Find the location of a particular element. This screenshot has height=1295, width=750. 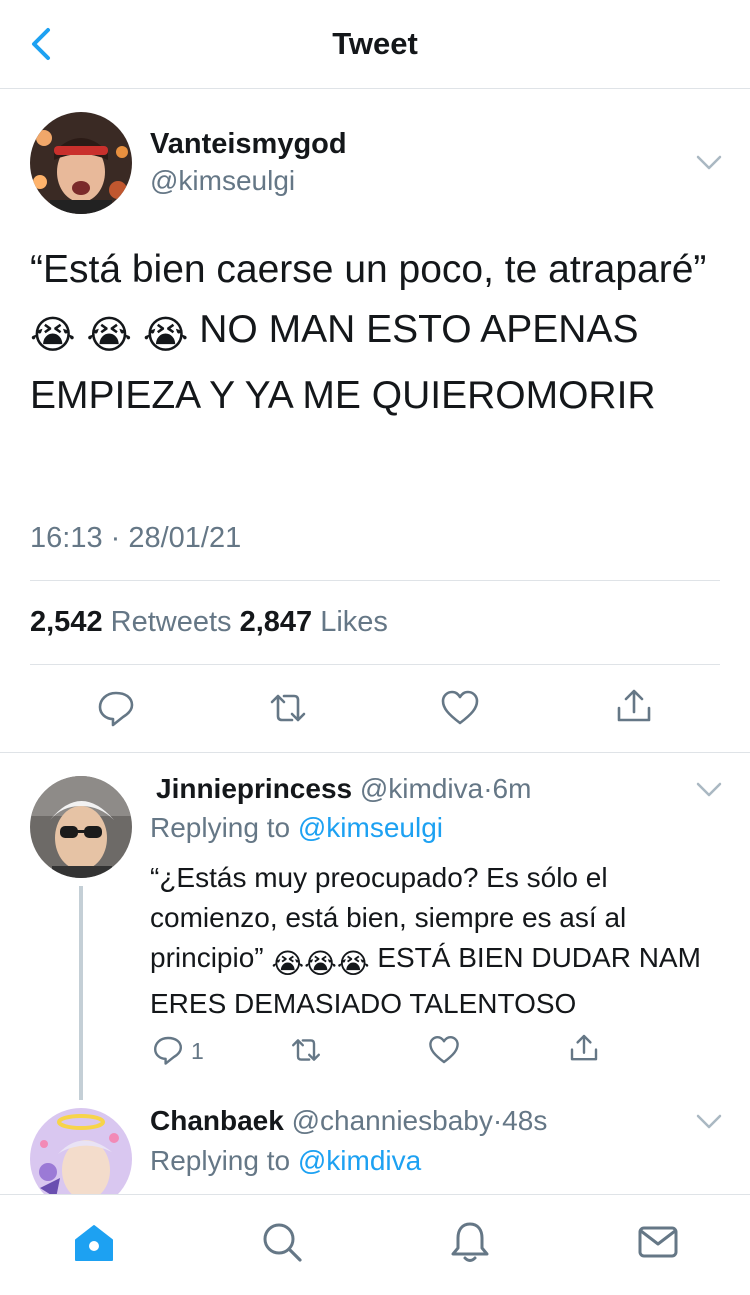

retweet-count: 2,542 is located at coordinates (66, 622).